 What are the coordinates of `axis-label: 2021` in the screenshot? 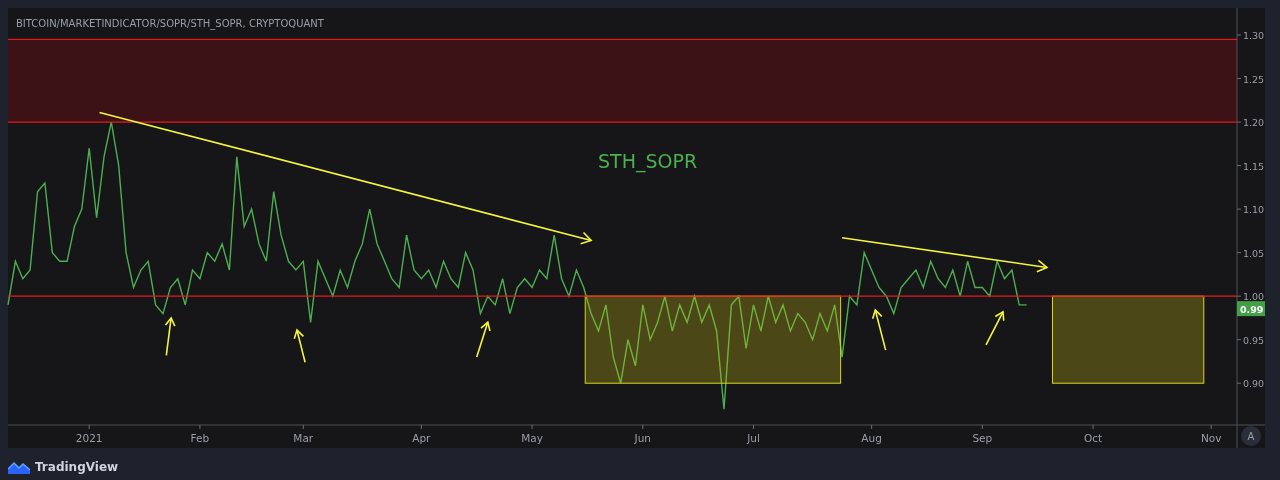 It's located at (89, 438).